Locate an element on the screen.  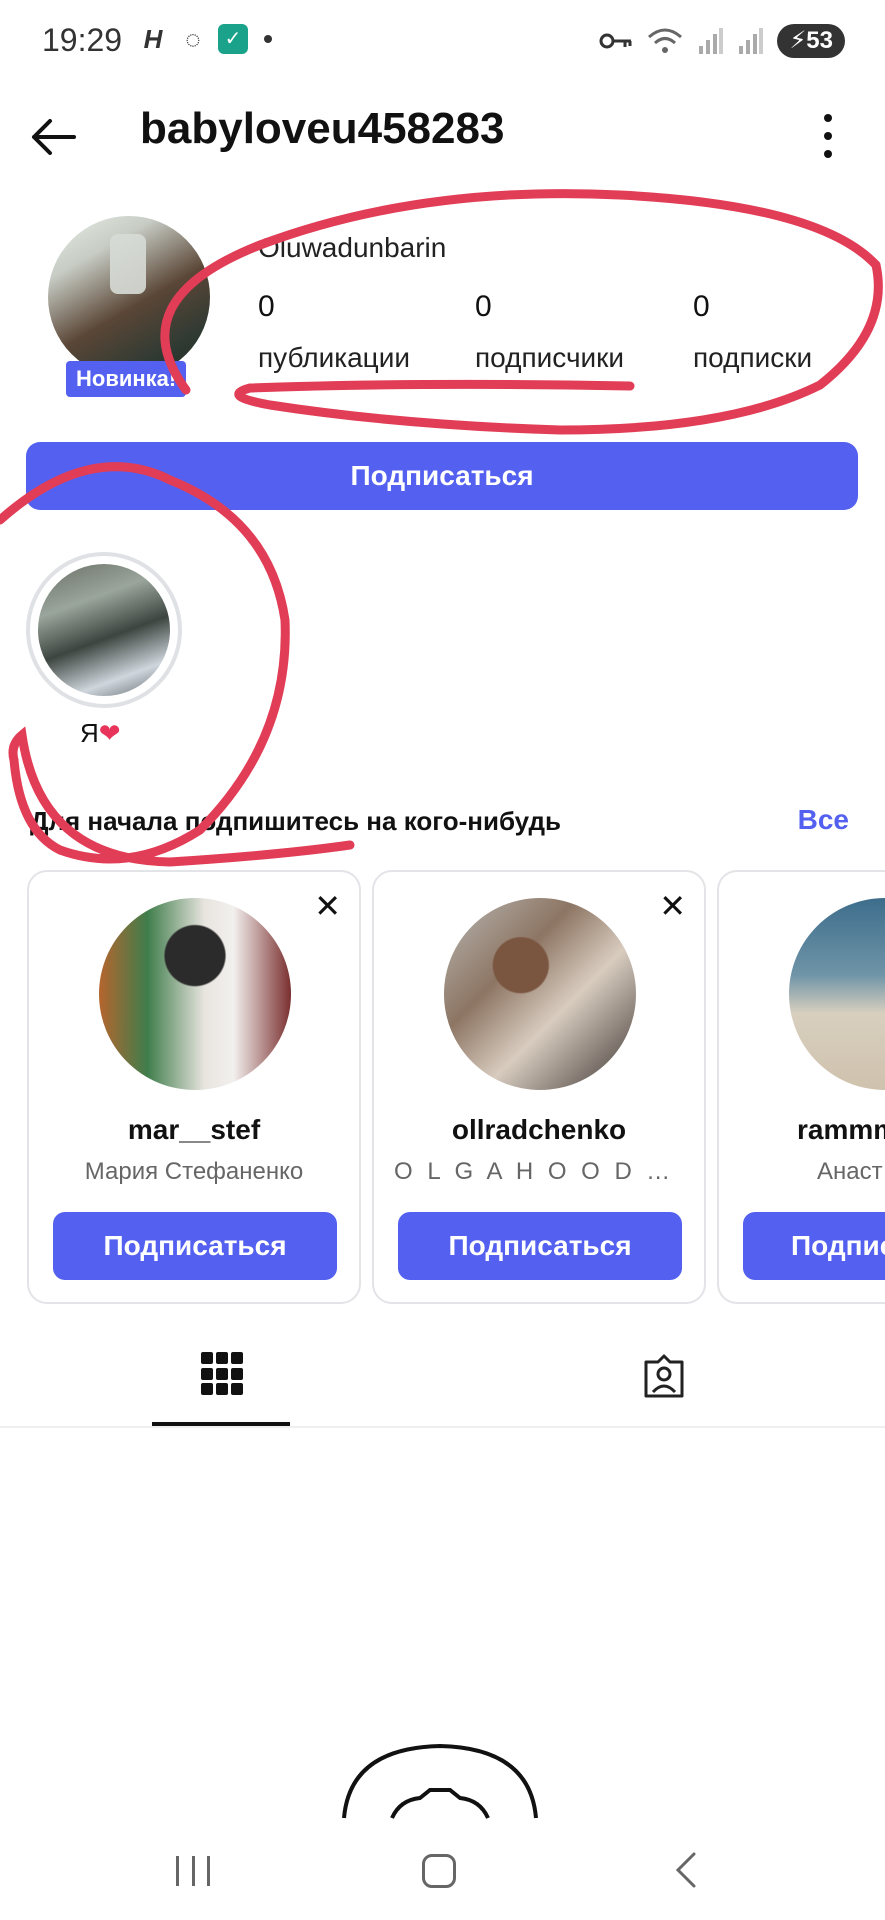
stat-label: публикации is located at coordinates (334, 357).